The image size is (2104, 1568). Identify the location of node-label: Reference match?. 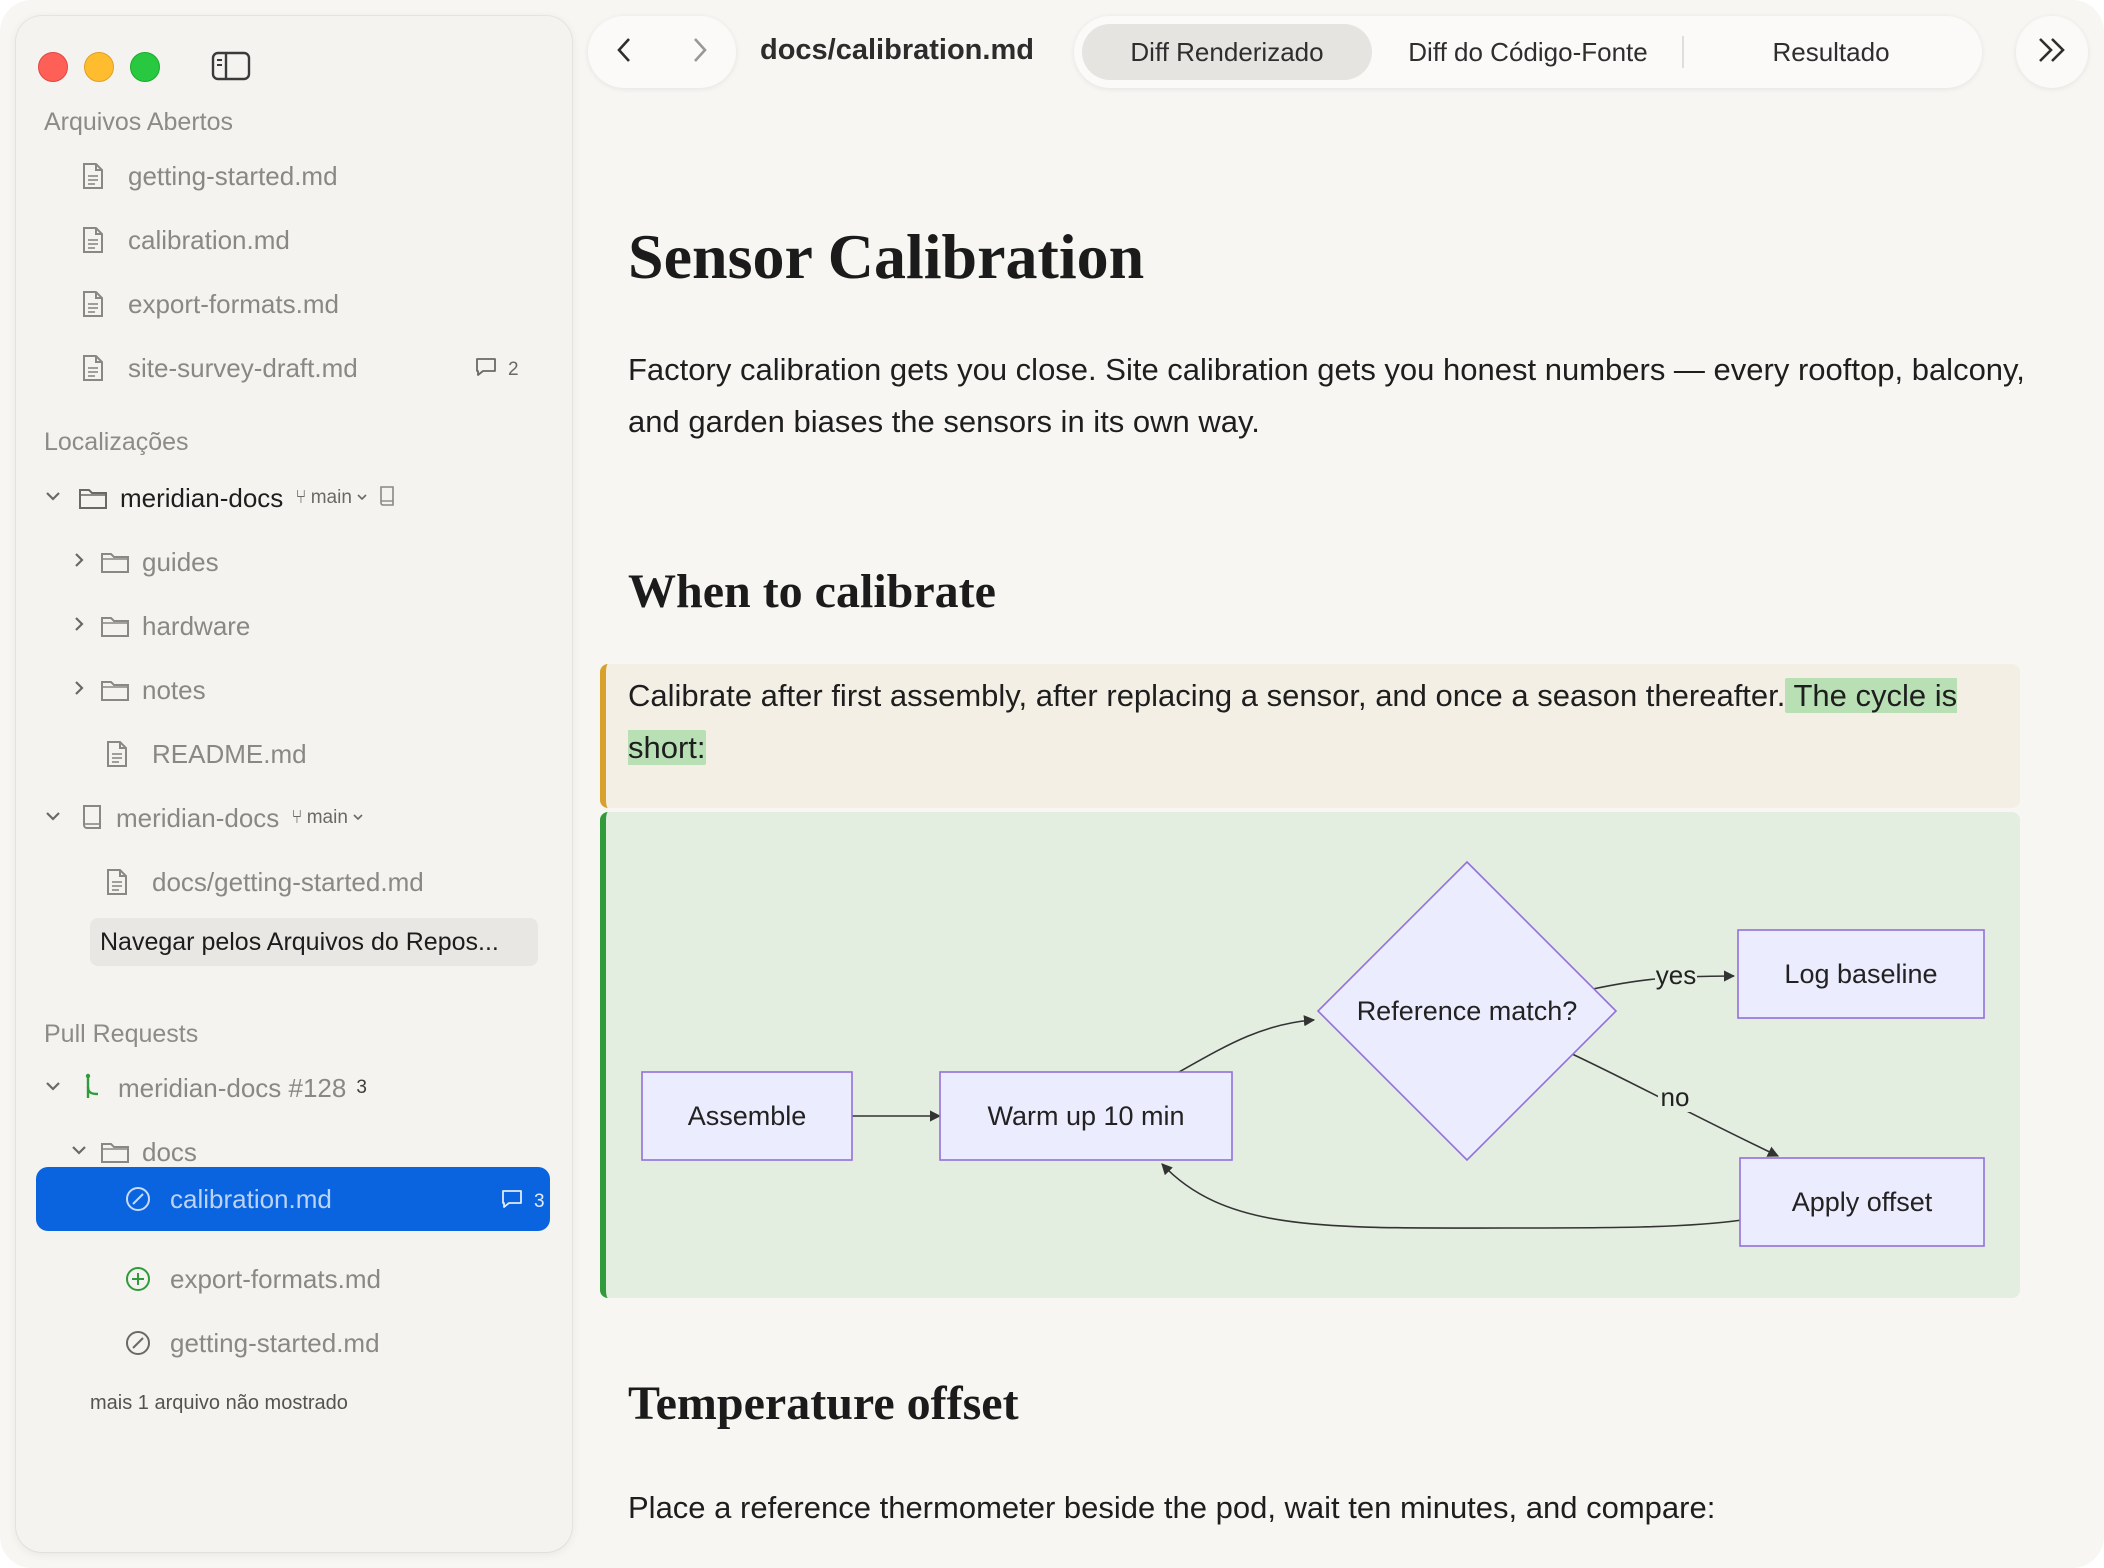
(1467, 1011).